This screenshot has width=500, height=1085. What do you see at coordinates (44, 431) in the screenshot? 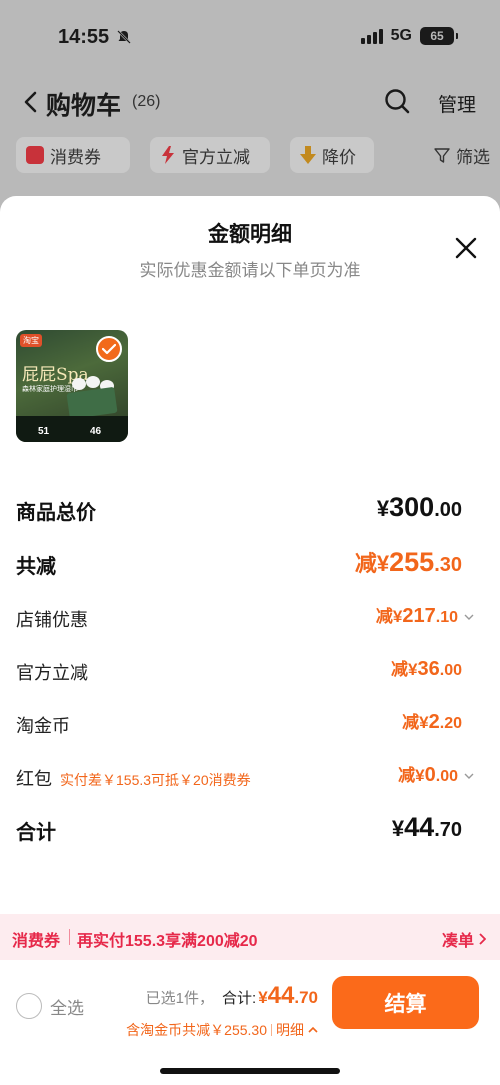
I see `thumb-price-1: 51` at bounding box center [44, 431].